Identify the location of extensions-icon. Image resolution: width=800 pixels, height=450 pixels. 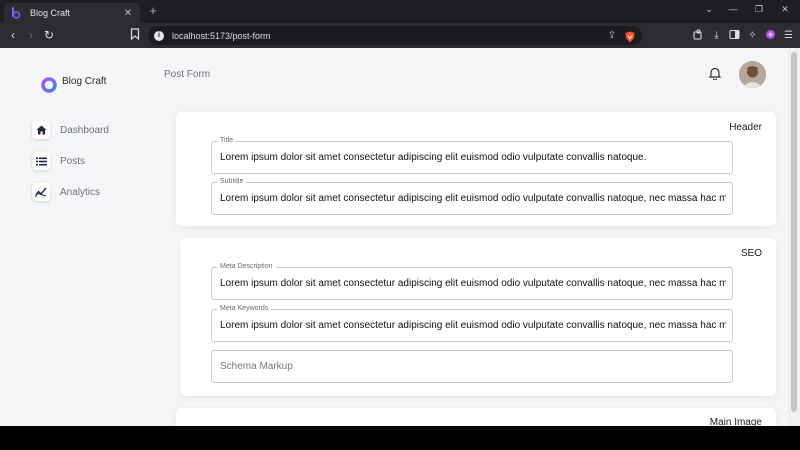
(698, 35).